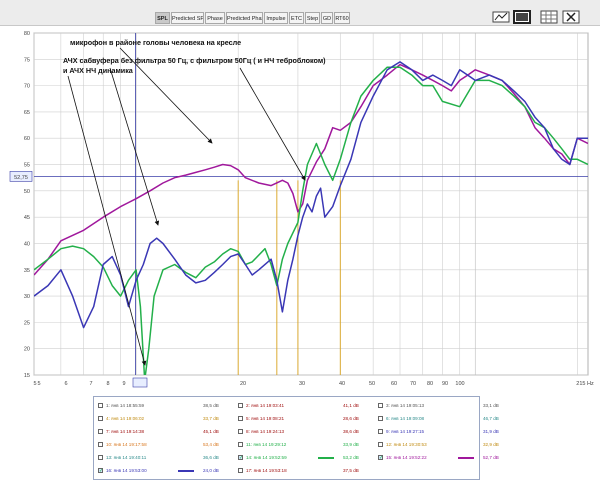 This screenshot has width=600, height=480. Describe the element at coordinates (491, 457) in the screenshot. I see `legend-value: 52,7 dB` at that location.